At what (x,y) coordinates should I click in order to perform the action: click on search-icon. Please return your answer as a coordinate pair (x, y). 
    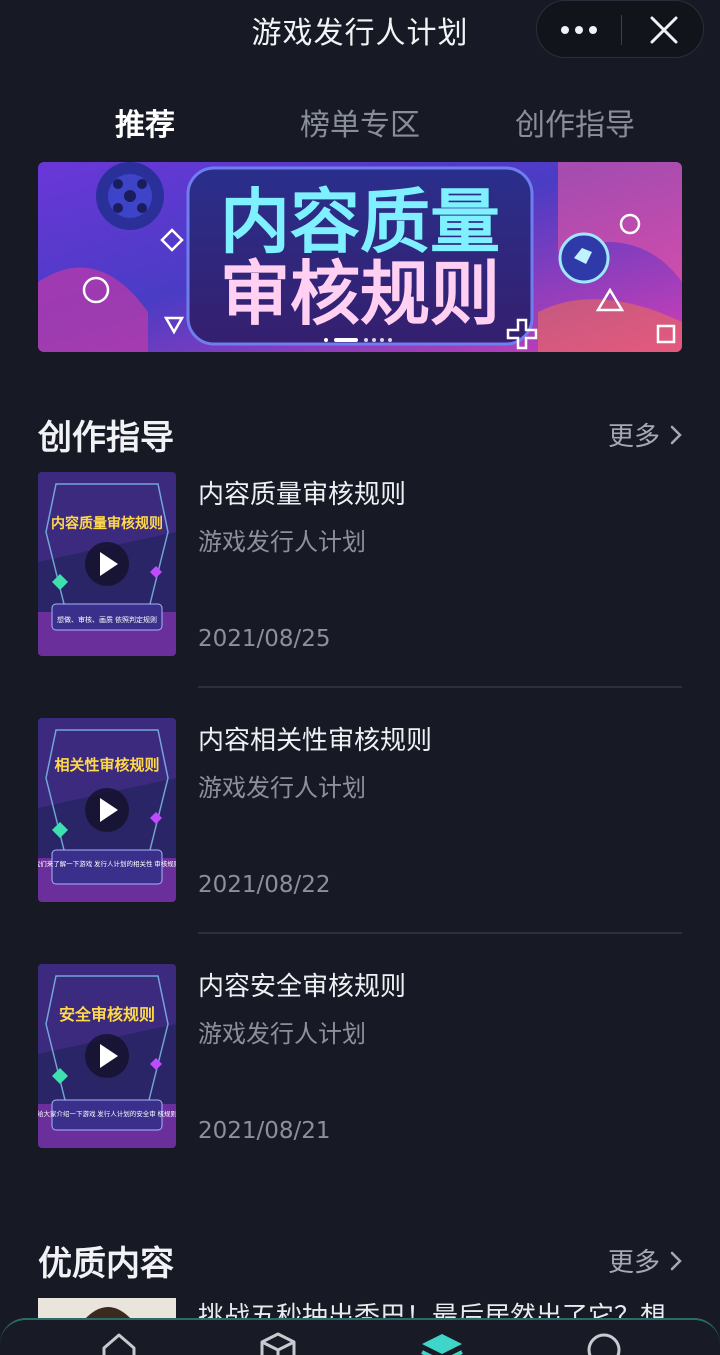
    Looking at the image, I should click on (604, 1342).